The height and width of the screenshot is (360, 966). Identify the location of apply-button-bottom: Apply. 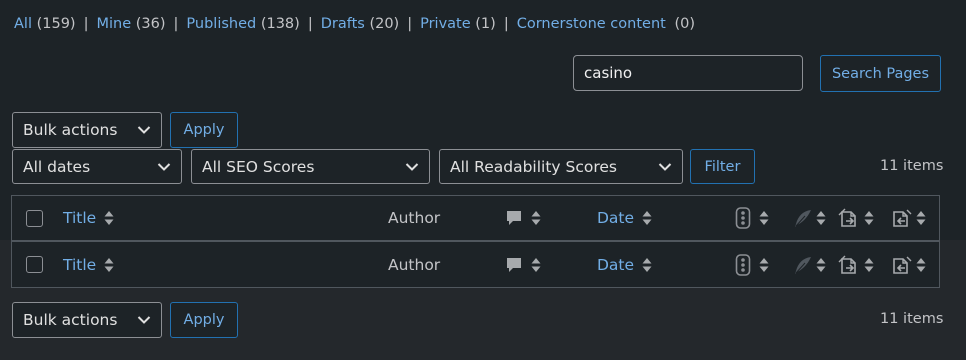
(204, 320).